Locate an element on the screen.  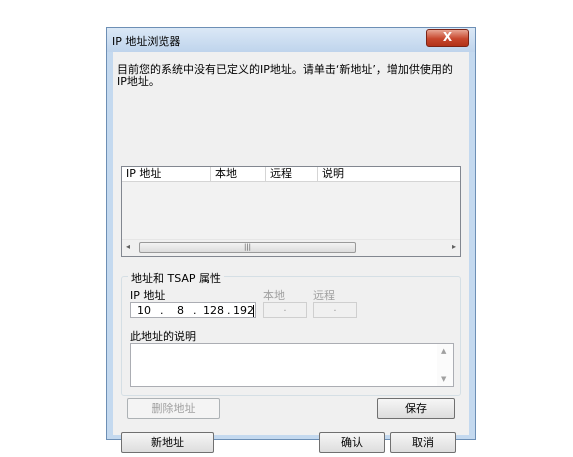
column-description: 说明 is located at coordinates (389, 174).